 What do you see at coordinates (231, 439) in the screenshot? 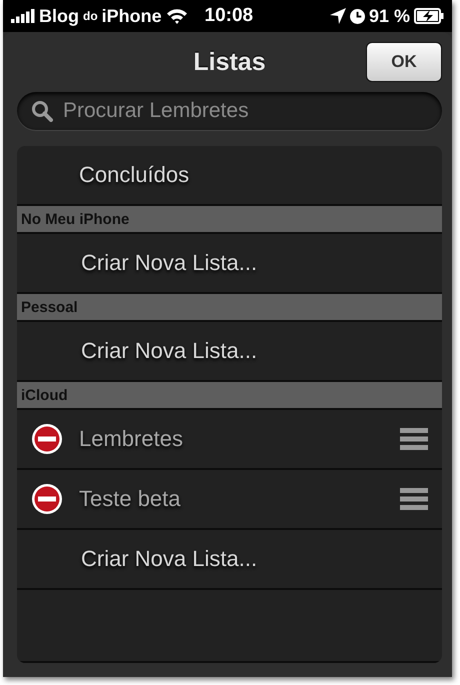
I see `list-label: Lembretes` at bounding box center [231, 439].